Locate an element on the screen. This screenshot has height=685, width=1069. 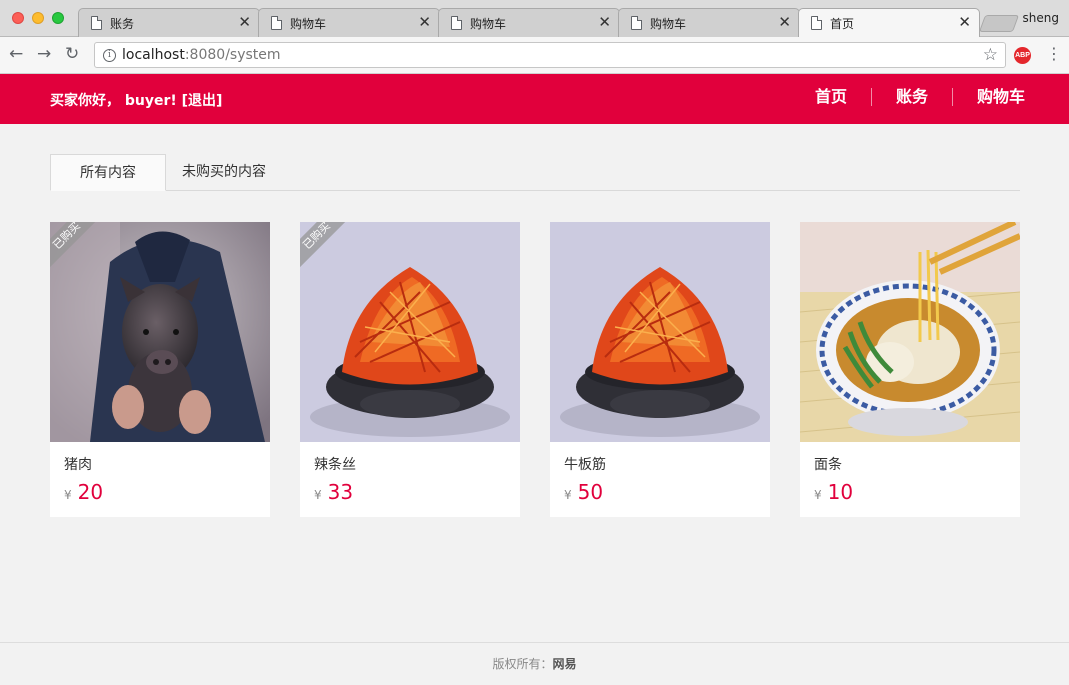
nav-account: 账务 is located at coordinates (911, 97).